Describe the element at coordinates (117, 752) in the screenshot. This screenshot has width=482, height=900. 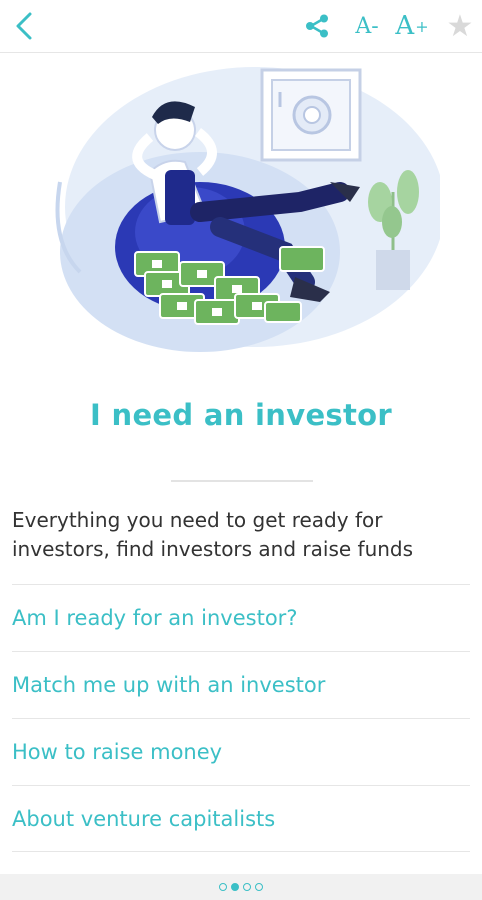
I see `link-label: How to raise money` at that location.